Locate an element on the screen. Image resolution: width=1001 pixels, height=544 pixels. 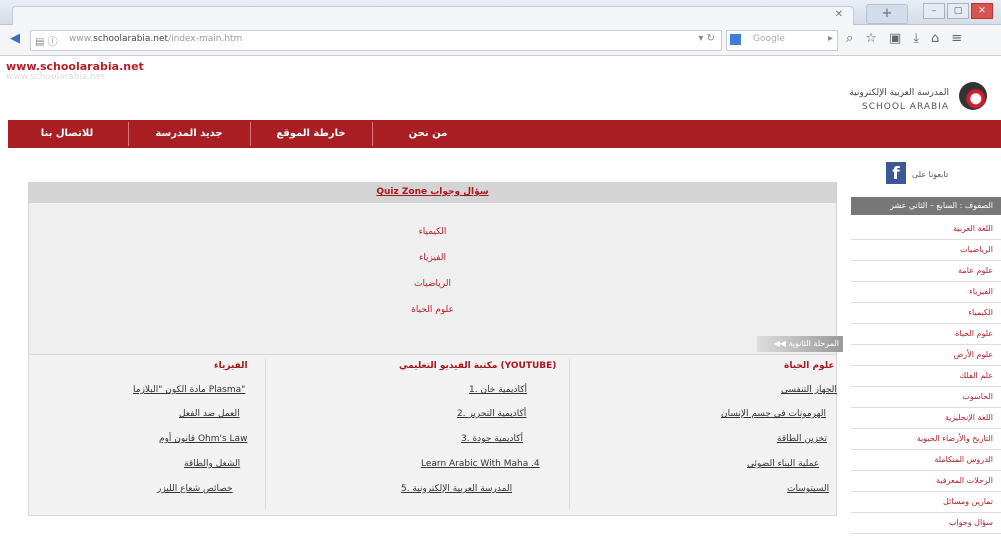
search-placeholder: Google is located at coordinates (769, 39).